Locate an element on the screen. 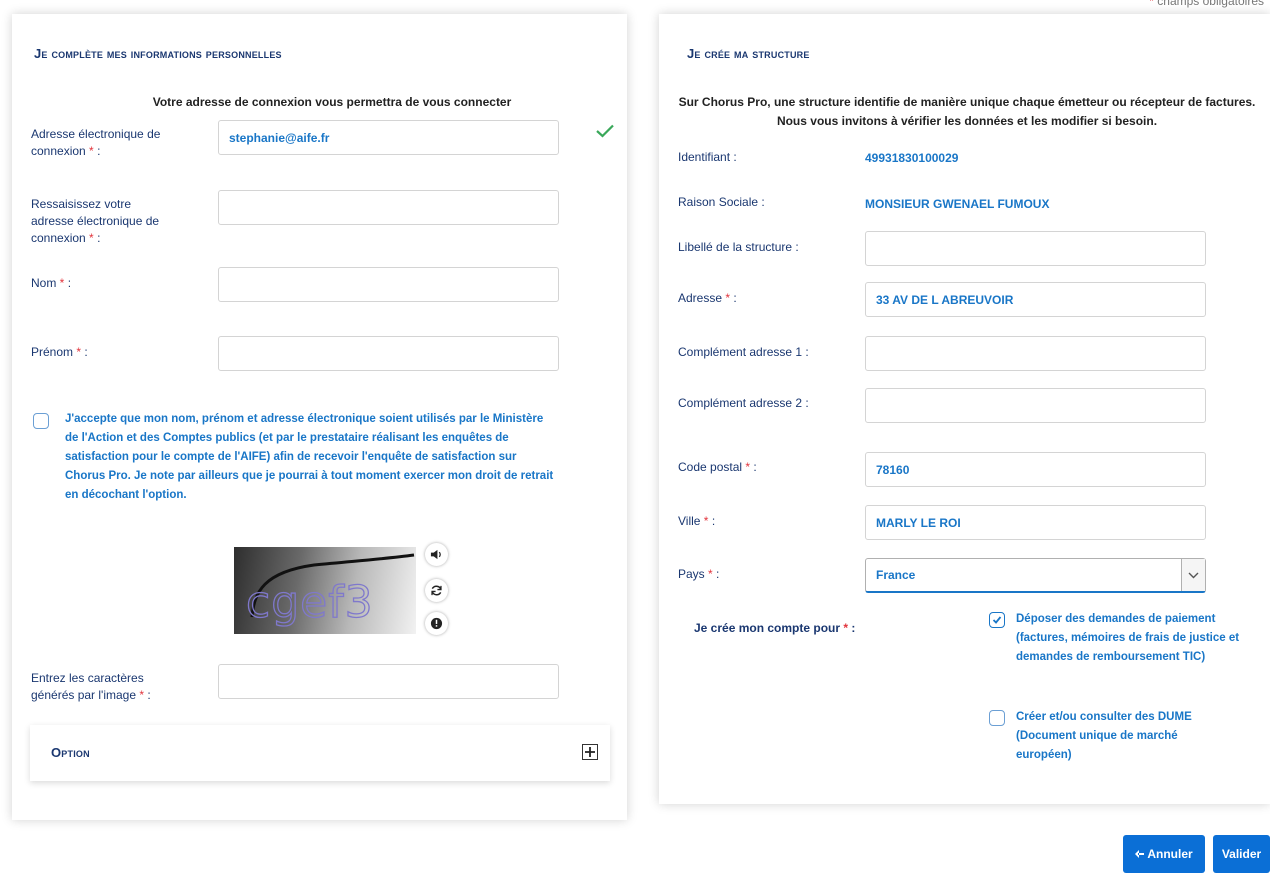 This screenshot has height=888, width=1270. captcha-audio-button is located at coordinates (436, 554).